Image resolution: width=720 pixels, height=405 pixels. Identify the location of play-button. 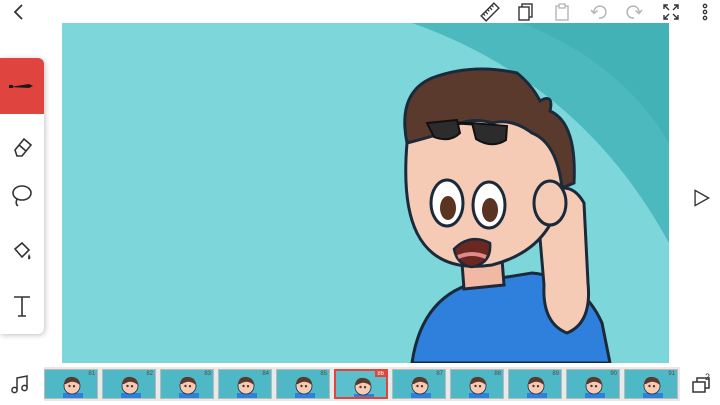
(701, 198).